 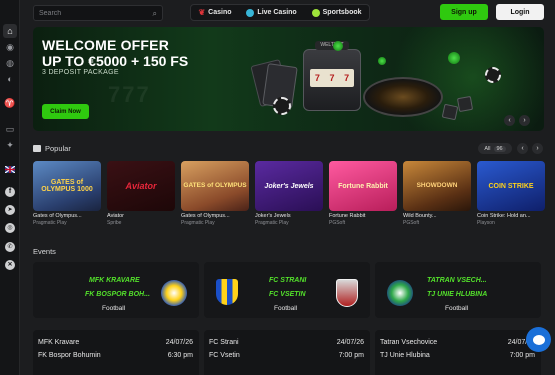 I want to click on popular-title-text: Popular, so click(x=58, y=148).